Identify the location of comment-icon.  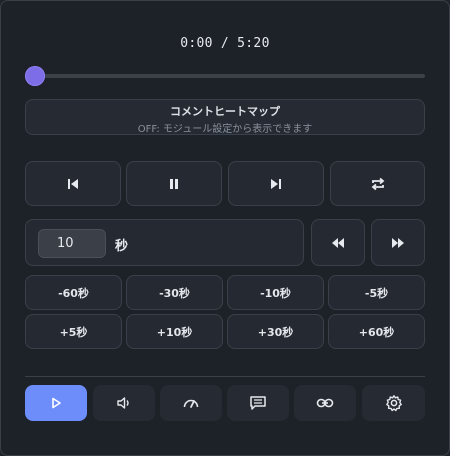
(258, 403).